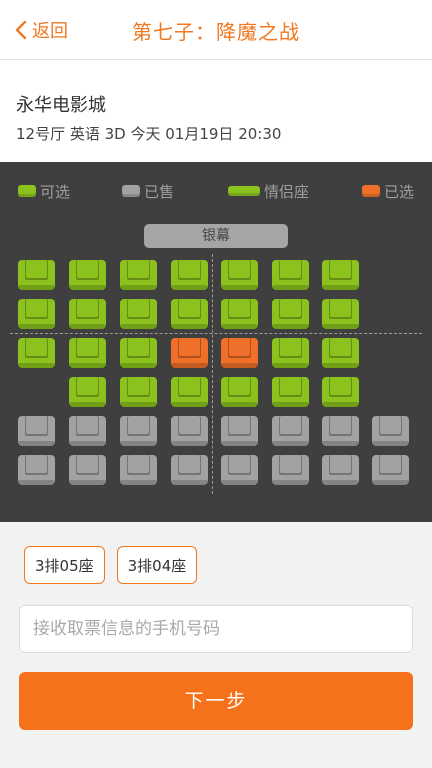  I want to click on legend-available: 可选, so click(44, 191).